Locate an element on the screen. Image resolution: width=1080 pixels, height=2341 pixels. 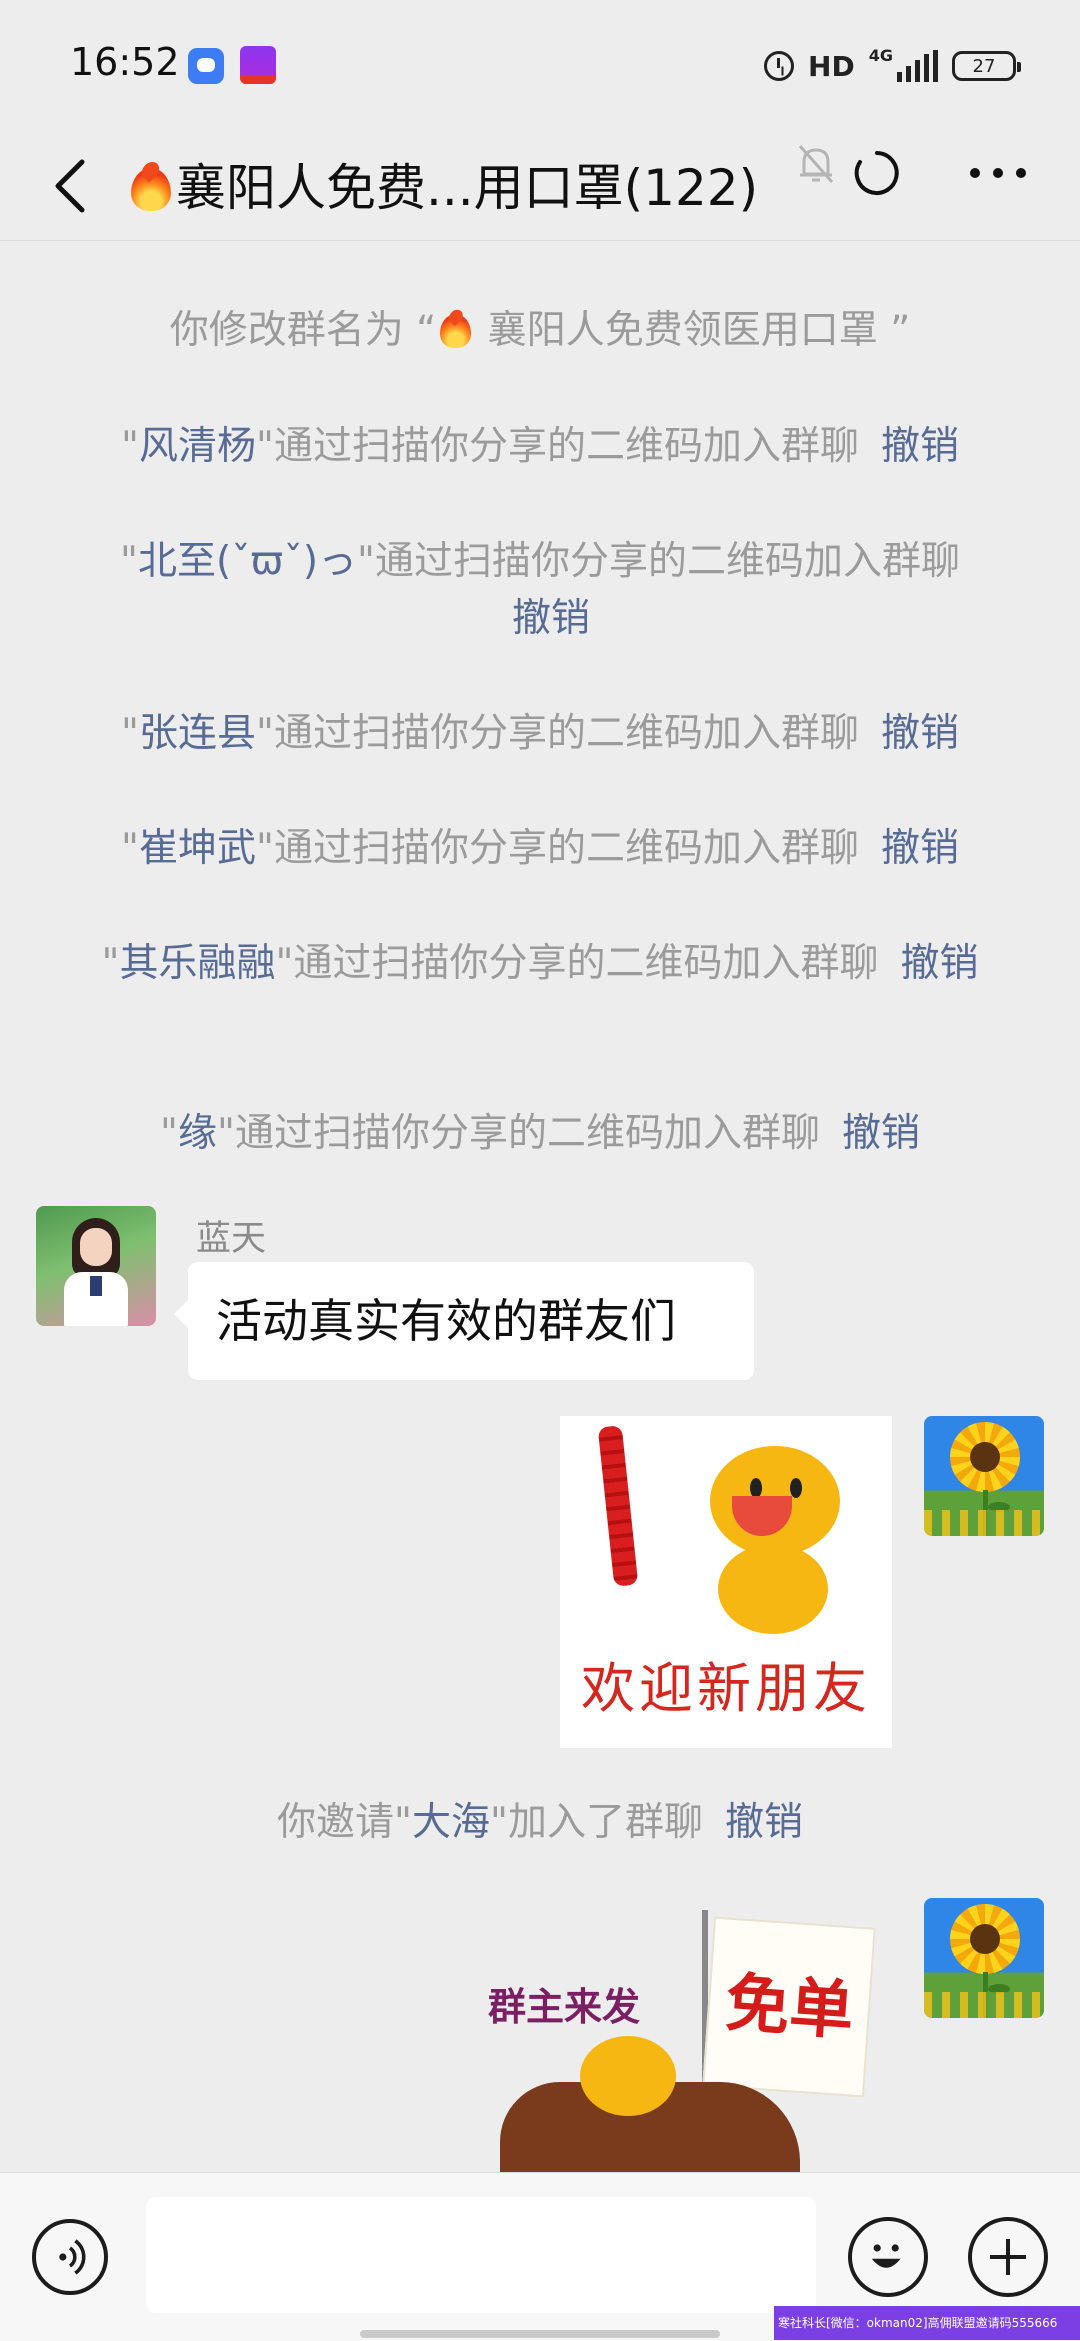
invite-suffix: "加入了群聊 is located at coordinates (596, 1822).